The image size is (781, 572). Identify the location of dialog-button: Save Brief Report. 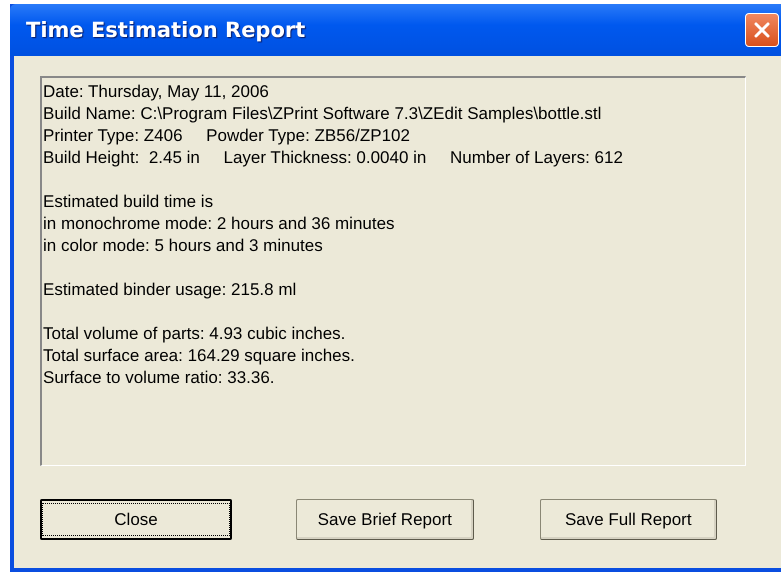
(385, 519).